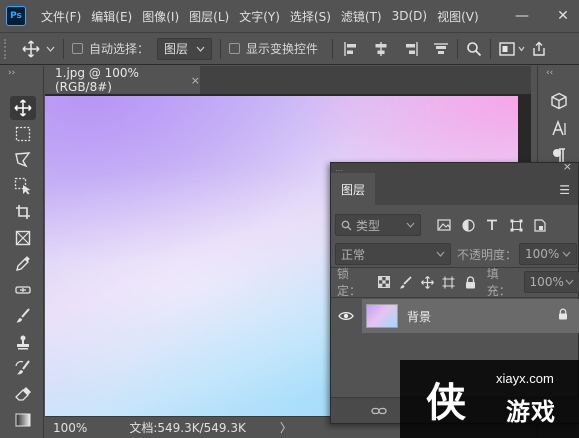  Describe the element at coordinates (282, 49) in the screenshot. I see `show-transform-label: 显示变换控件` at that location.